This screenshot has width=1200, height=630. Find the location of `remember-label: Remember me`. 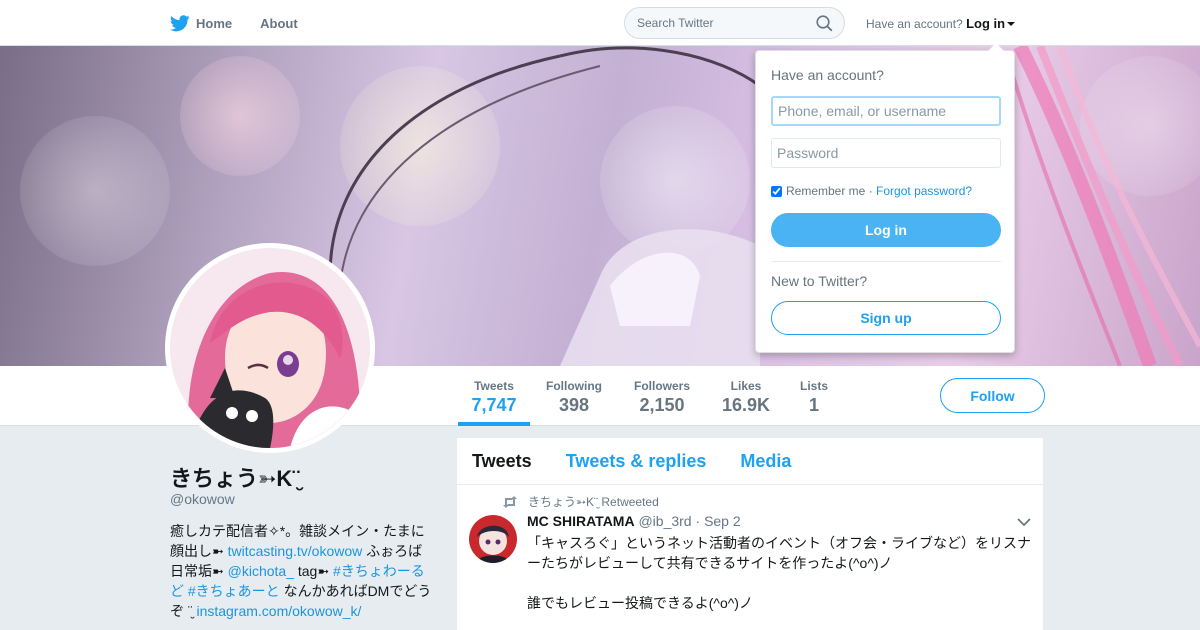

remember-label: Remember me is located at coordinates (825, 191).